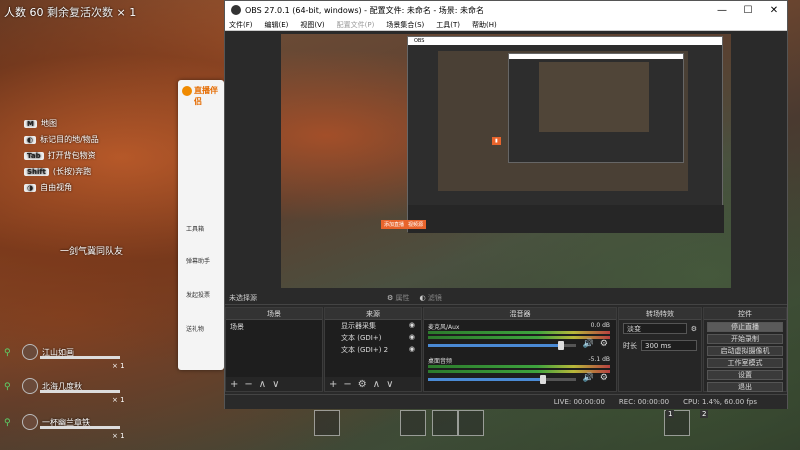 The height and width of the screenshot is (450, 800). I want to click on mouse-key-icon: ◑, so click(30, 187).